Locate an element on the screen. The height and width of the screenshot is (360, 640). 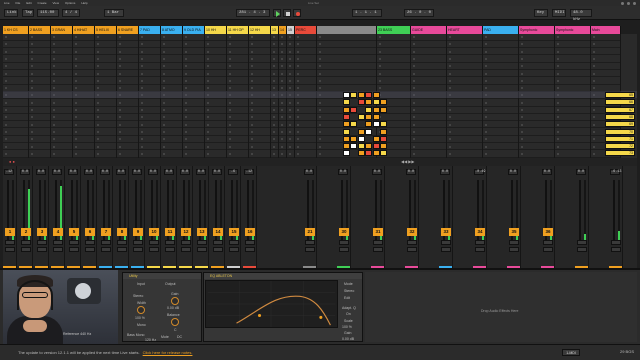
track-header-9: 9 OLD PIA is located at coordinates (194, 30).